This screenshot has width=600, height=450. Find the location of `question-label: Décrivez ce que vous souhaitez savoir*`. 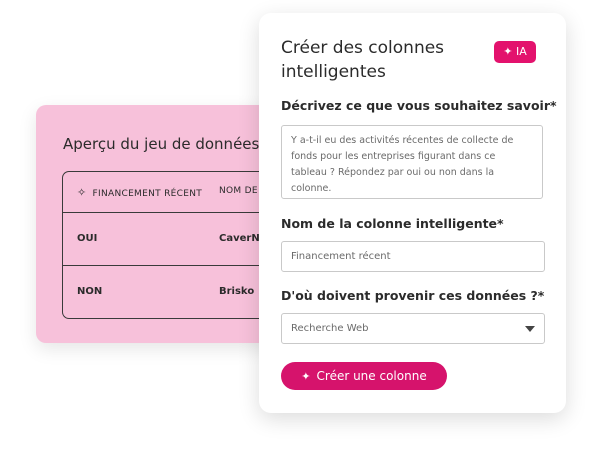

question-label: Décrivez ce que vous souhaitez savoir* is located at coordinates (419, 105).